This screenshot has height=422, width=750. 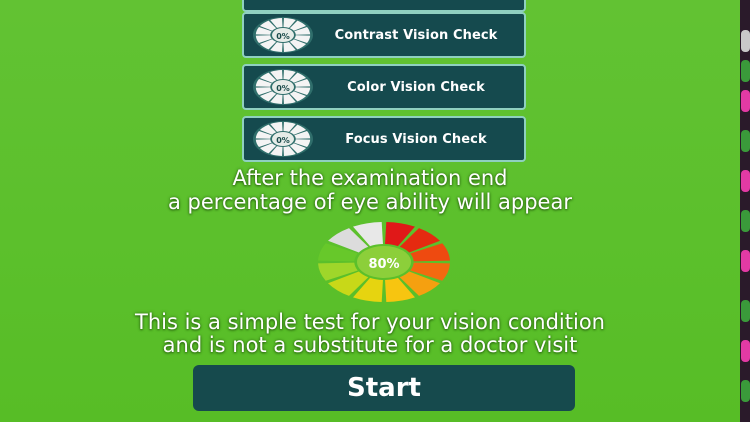 What do you see at coordinates (416, 139) in the screenshot?
I see `button-label: Focus Vision Check` at bounding box center [416, 139].